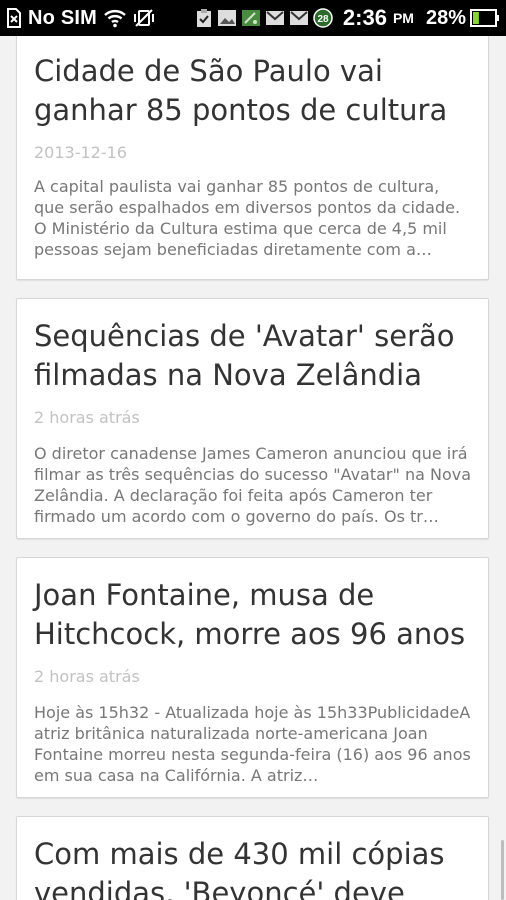 The height and width of the screenshot is (900, 506). What do you see at coordinates (227, 18) in the screenshot?
I see `image-icon` at bounding box center [227, 18].